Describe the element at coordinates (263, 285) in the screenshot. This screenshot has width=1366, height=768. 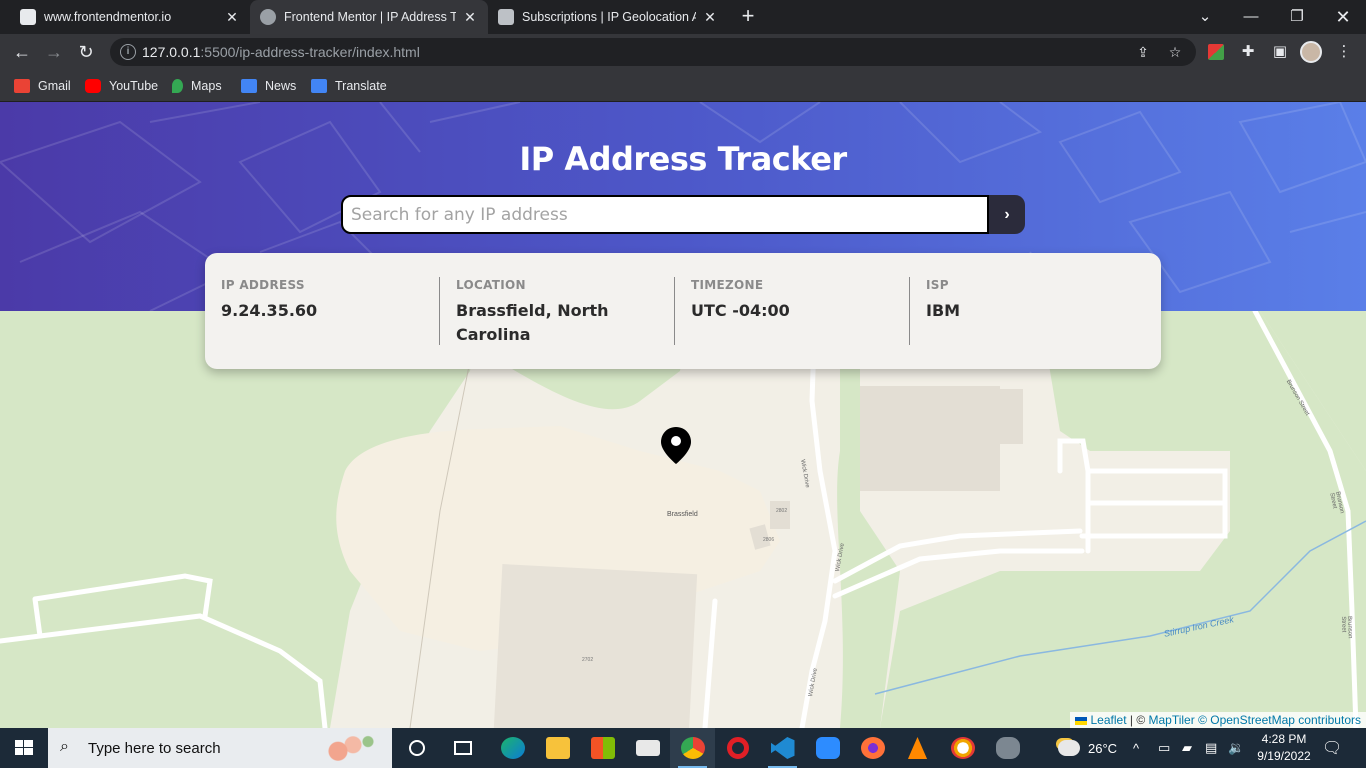
I see `ip-address-label: IP ADDRESS` at that location.